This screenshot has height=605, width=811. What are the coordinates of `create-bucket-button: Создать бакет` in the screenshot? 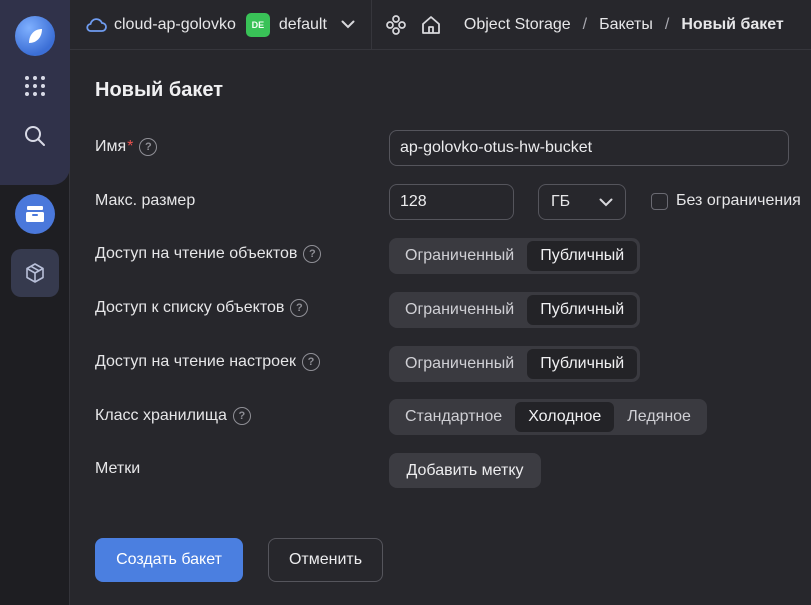 It's located at (169, 560).